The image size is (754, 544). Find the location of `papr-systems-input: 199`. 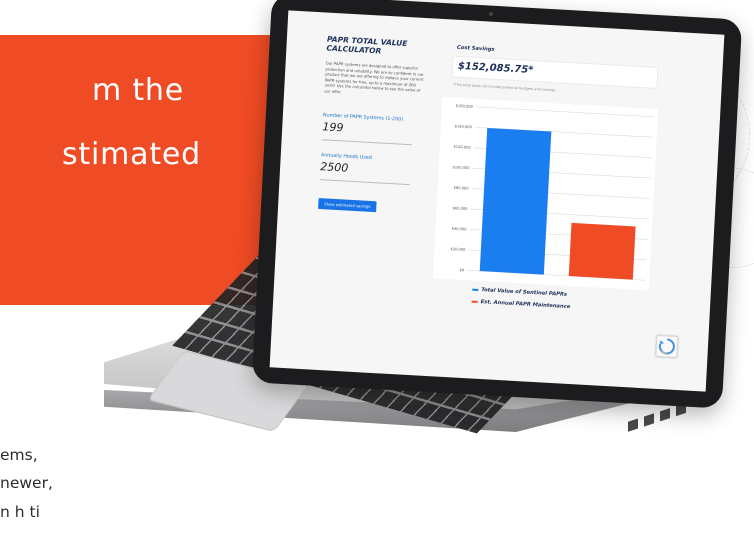

papr-systems-input: 199 is located at coordinates (333, 127).